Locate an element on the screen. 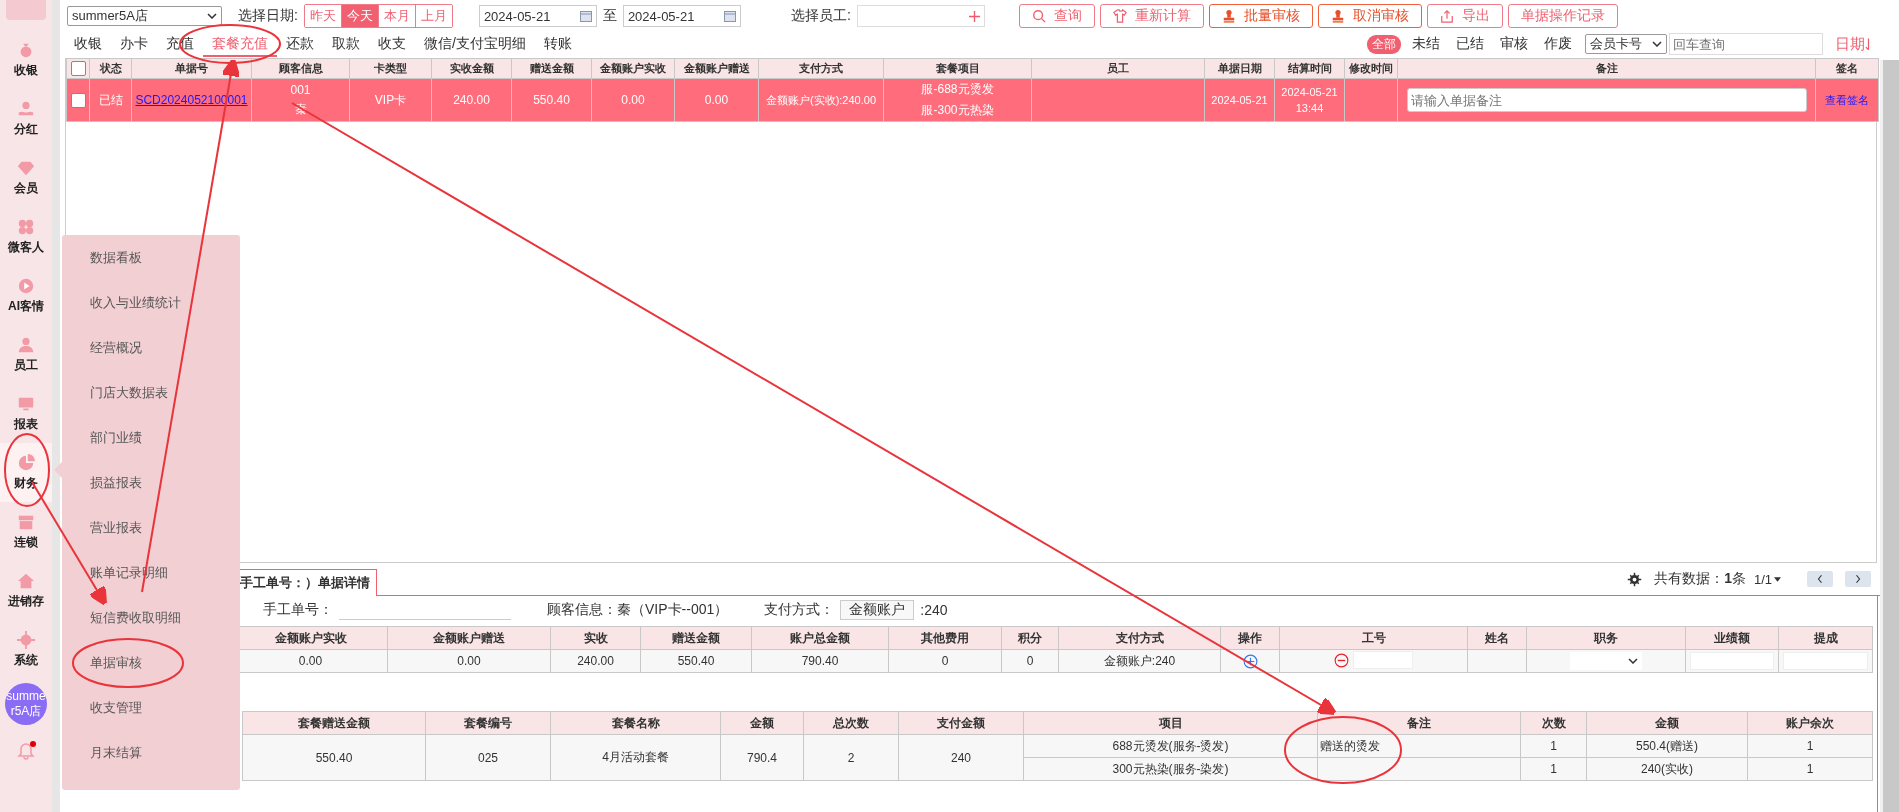 The image size is (1899, 812). table-cell: 已结 is located at coordinates (110, 99).